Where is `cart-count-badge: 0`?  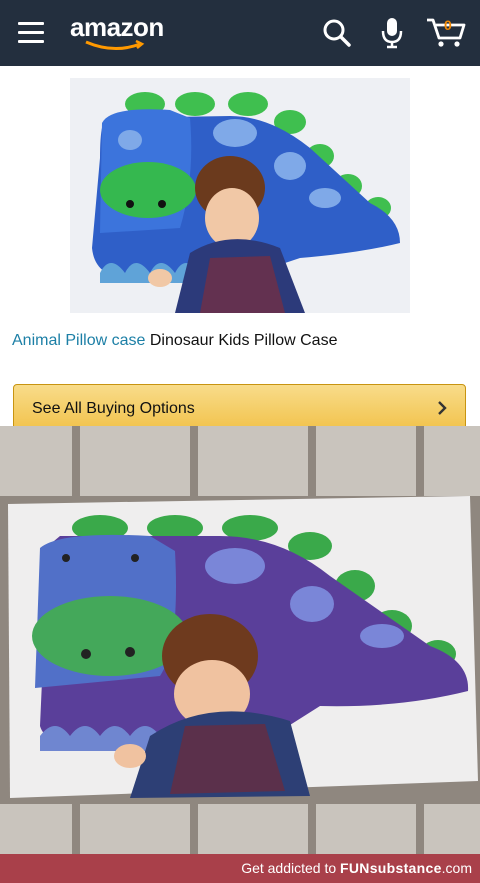 cart-count-badge: 0 is located at coordinates (448, 25).